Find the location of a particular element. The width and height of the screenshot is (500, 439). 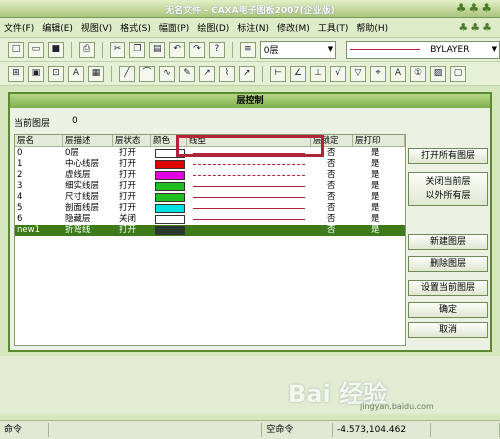

layer-combo: 0层 ▼ is located at coordinates (298, 49).